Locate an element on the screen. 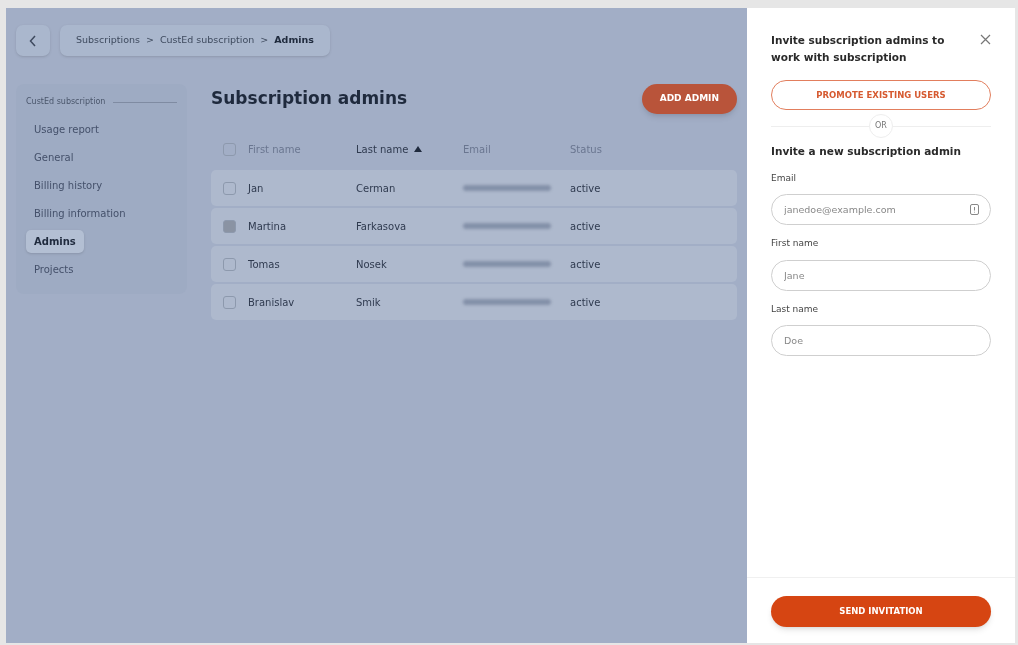 This screenshot has width=1018, height=645. table-cell-text: Martina is located at coordinates (268, 226).